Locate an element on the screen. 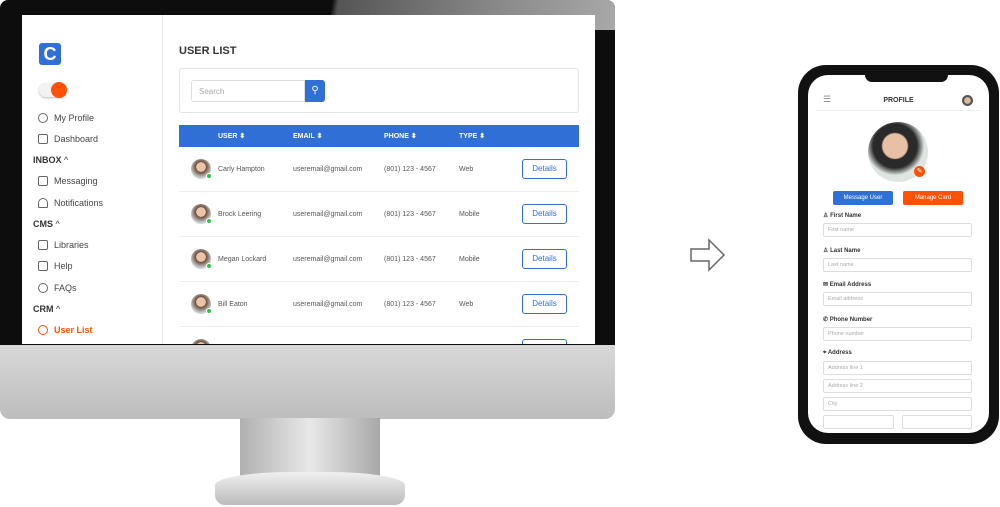  section-inbox: INBOX ^ is located at coordinates (50, 160).